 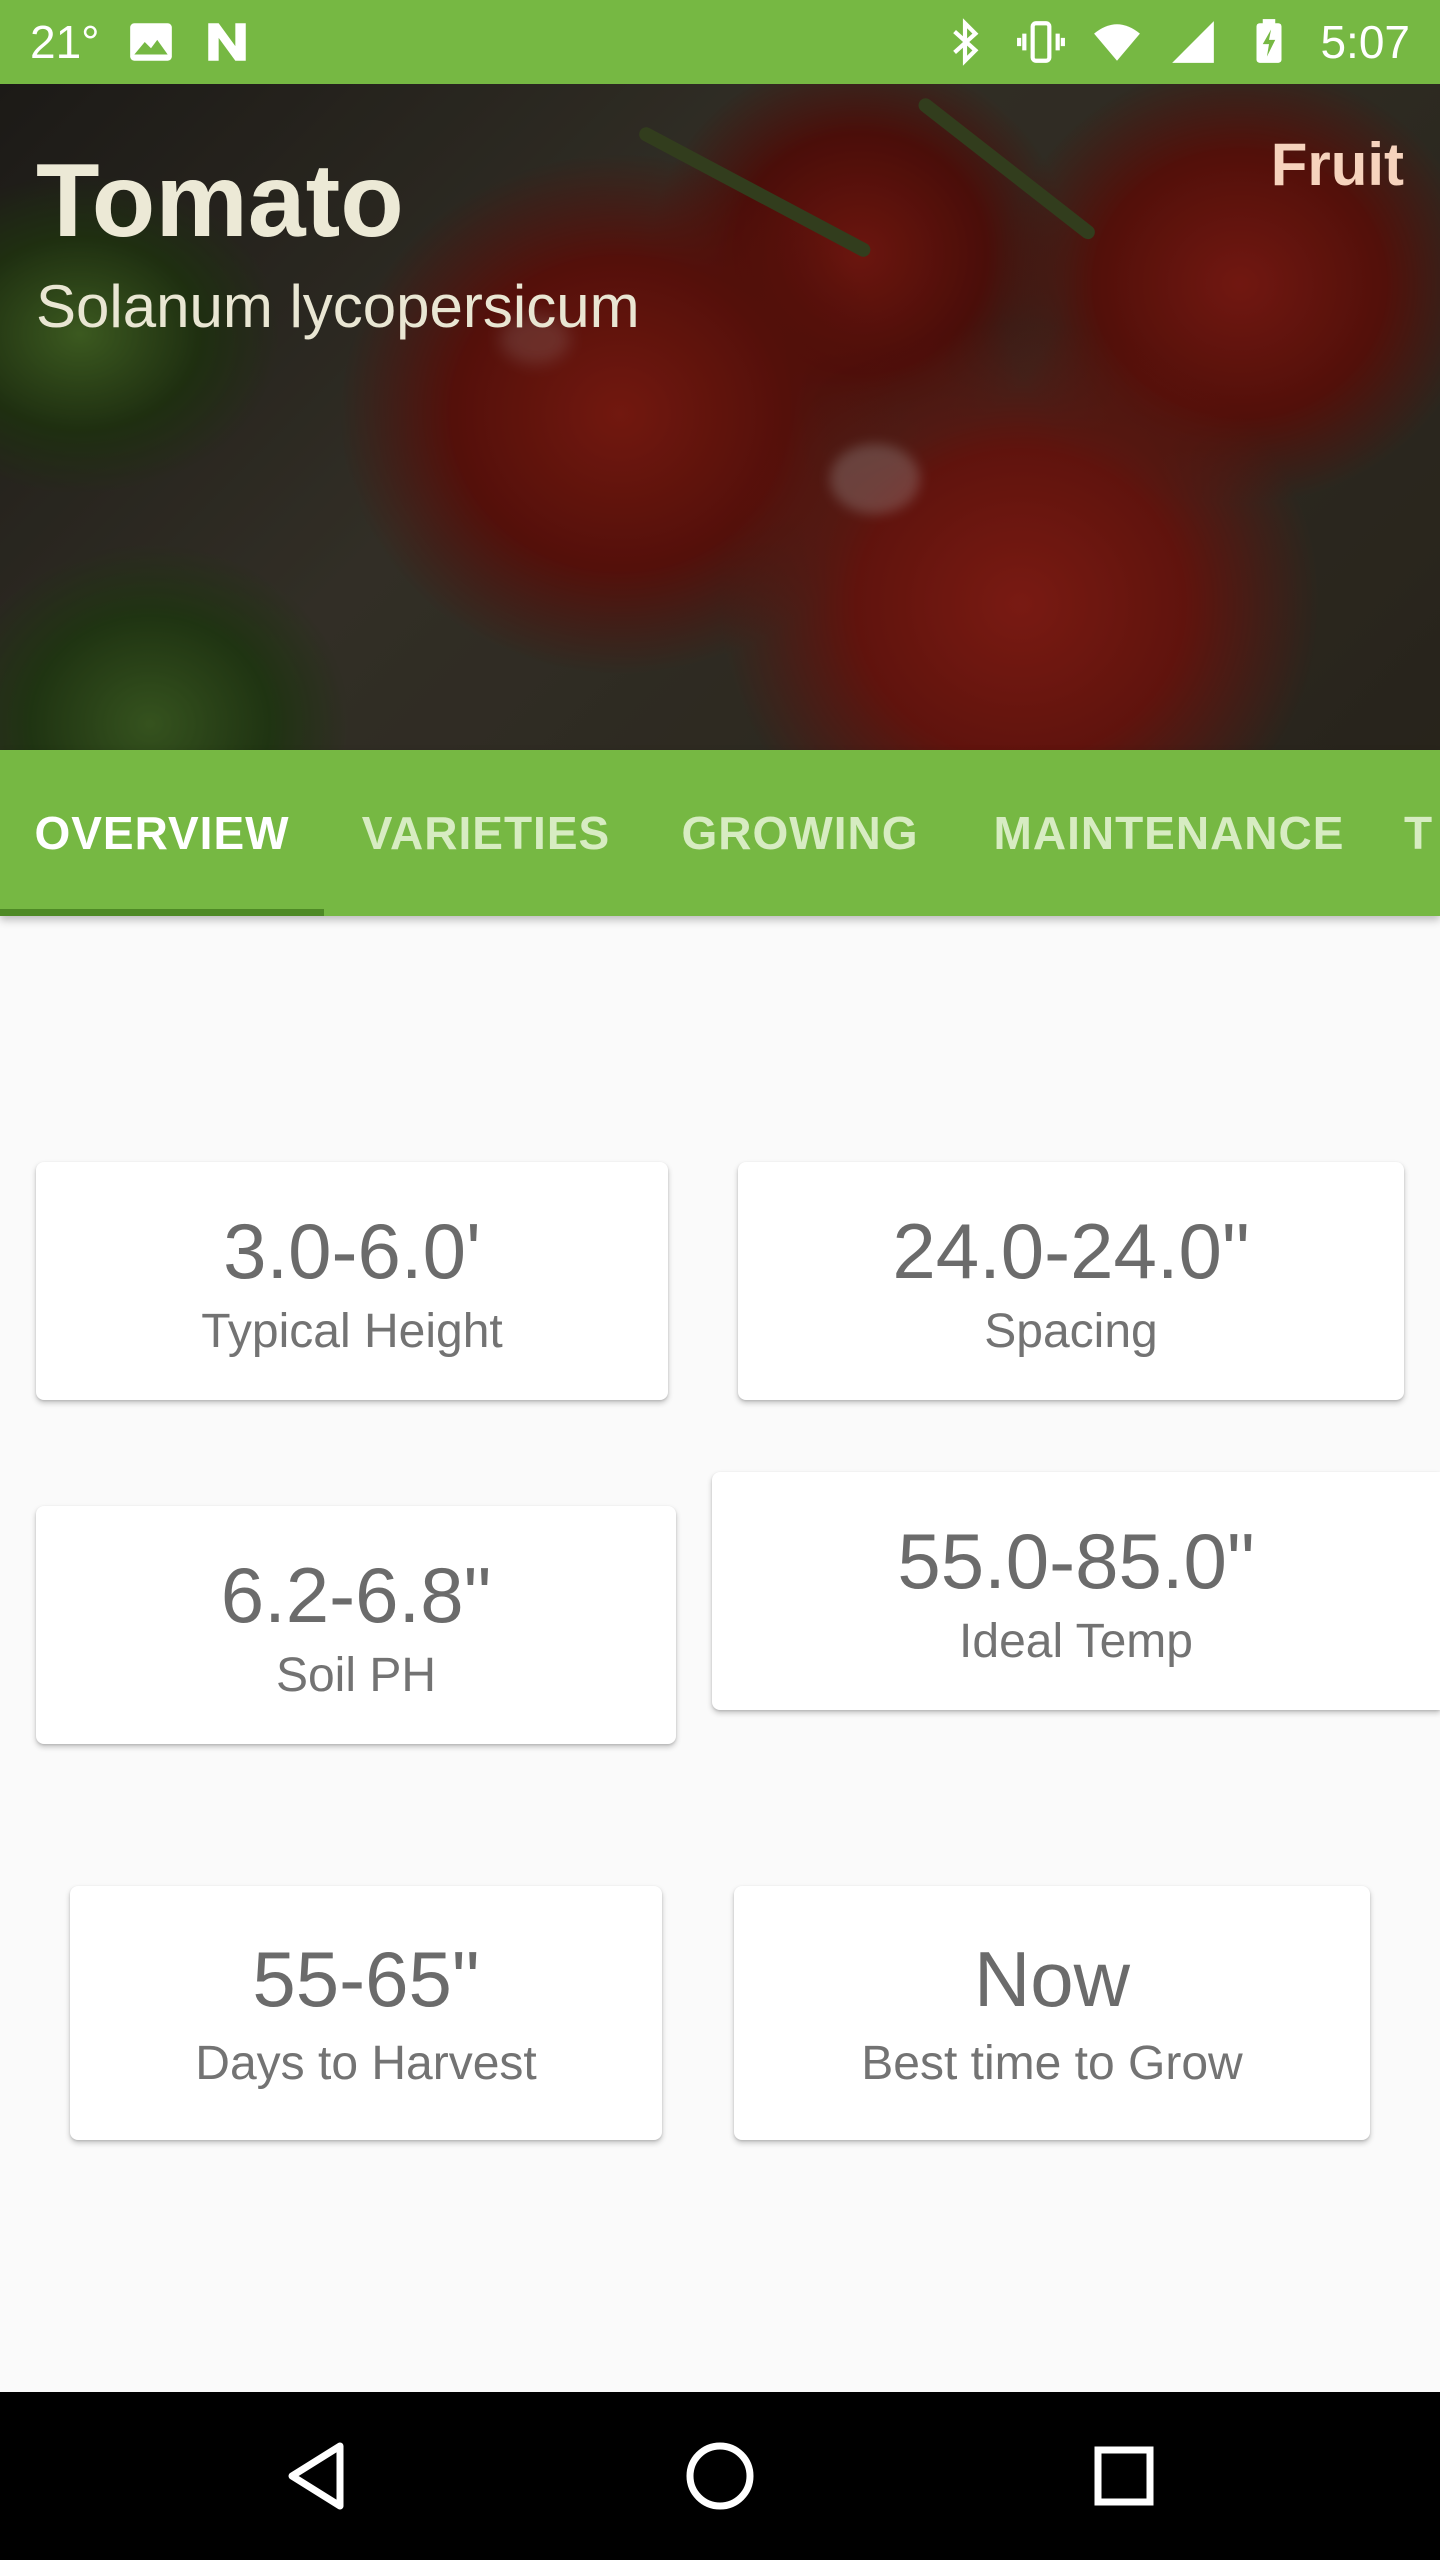 I want to click on card-value: 3.0-6.0', so click(x=352, y=1251).